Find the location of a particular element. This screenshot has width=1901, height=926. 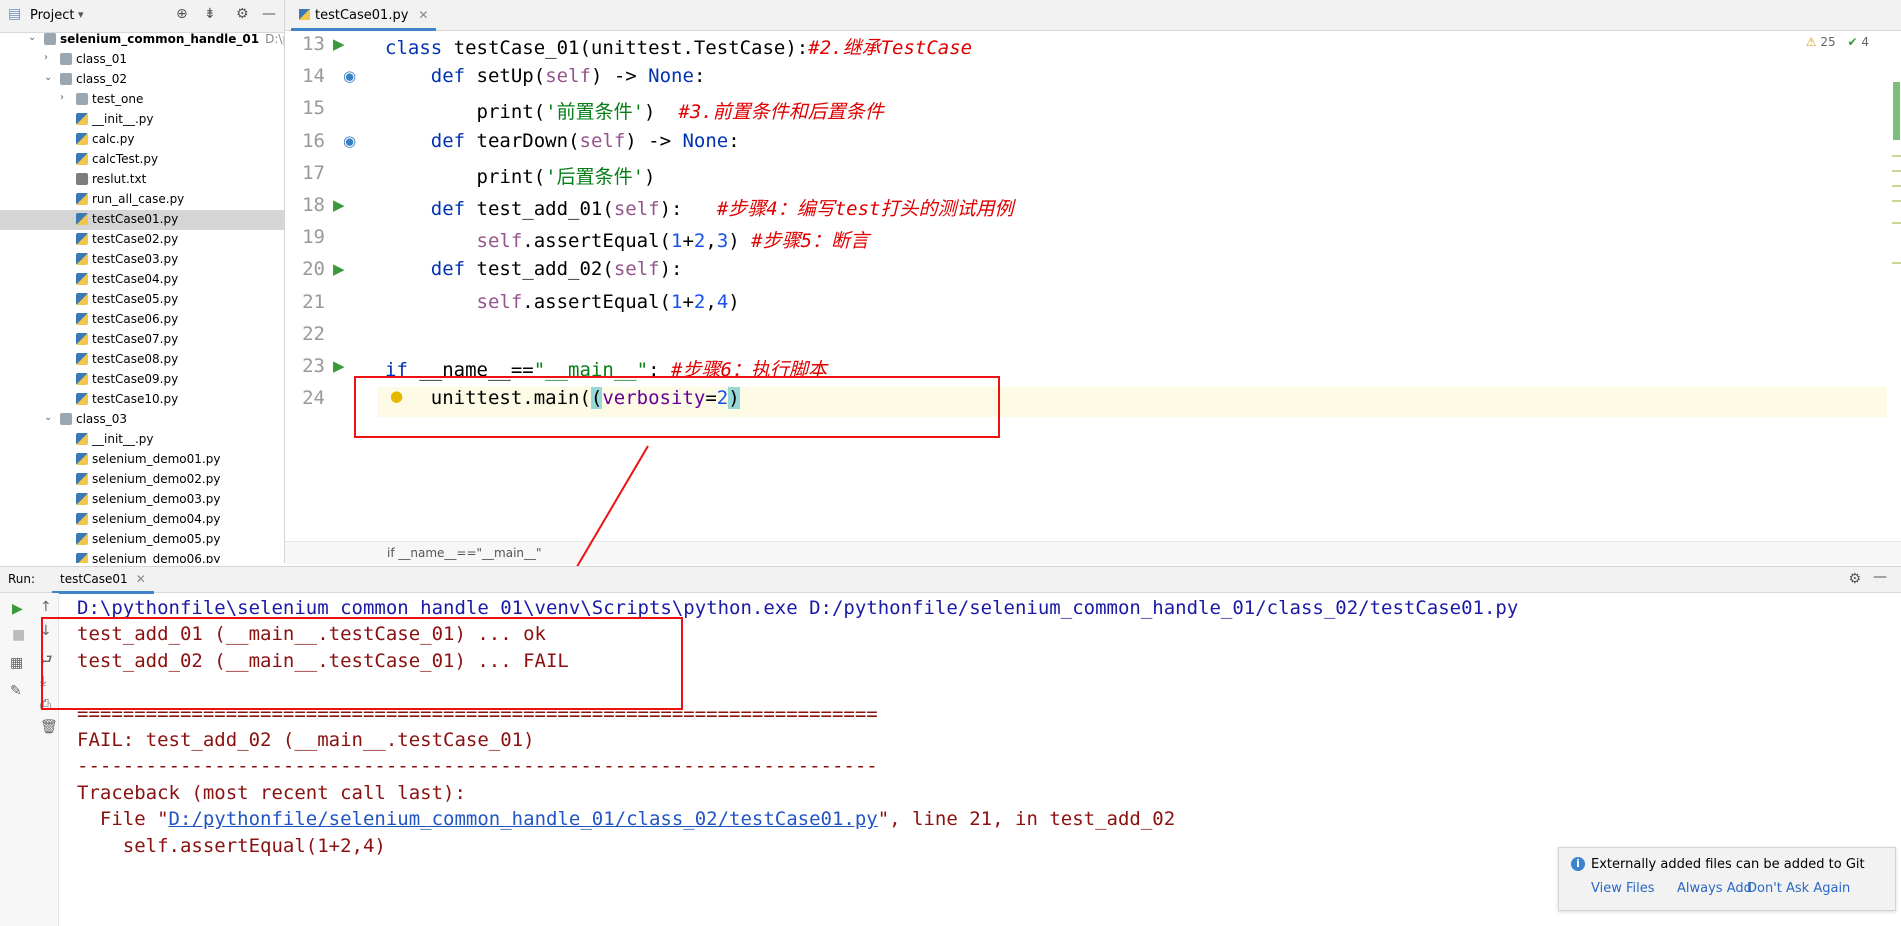

dont-ask-again-link: Don't Ask Again is located at coordinates (1798, 888).